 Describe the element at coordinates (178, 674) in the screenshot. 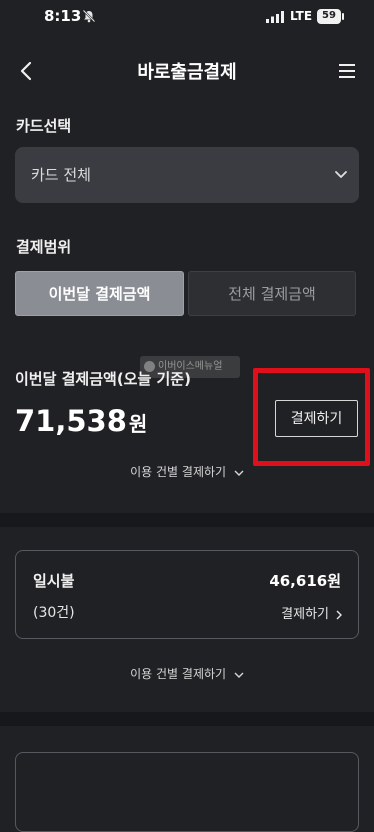

I see `installment-itemized-label: 이용 건별 결제하기` at that location.